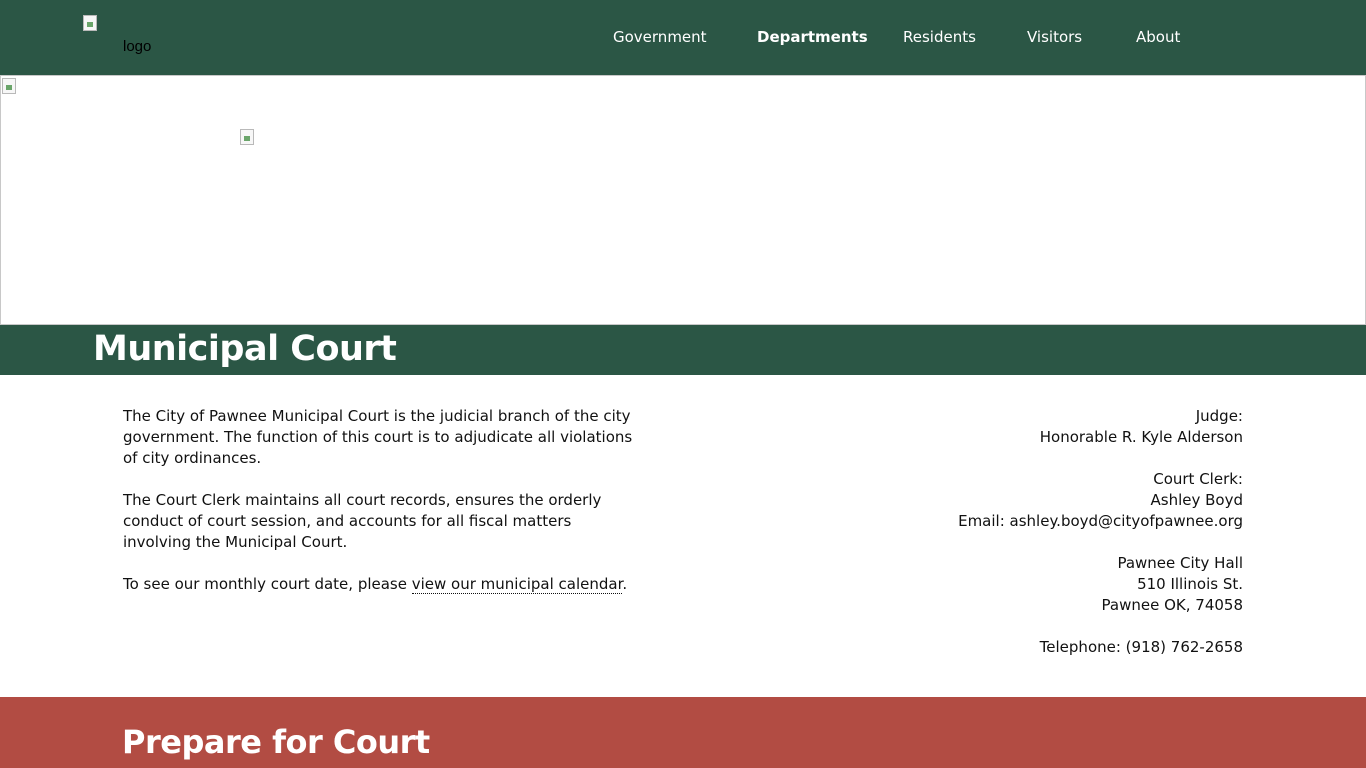 This screenshot has width=1366, height=768. Describe the element at coordinates (1197, 500) in the screenshot. I see `clerk-name: Ashley Boyd` at that location.